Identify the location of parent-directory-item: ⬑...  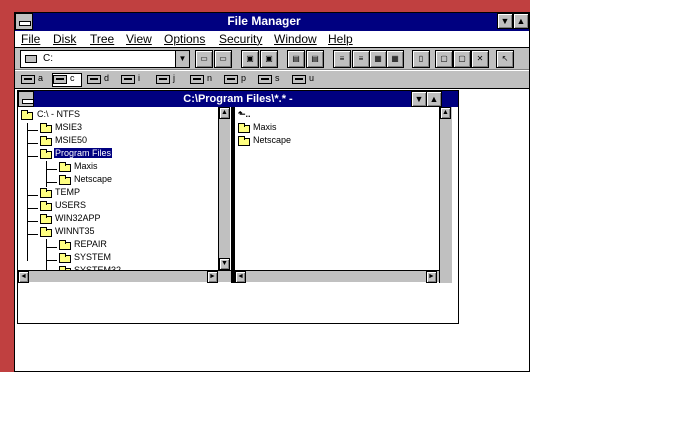
(244, 114).